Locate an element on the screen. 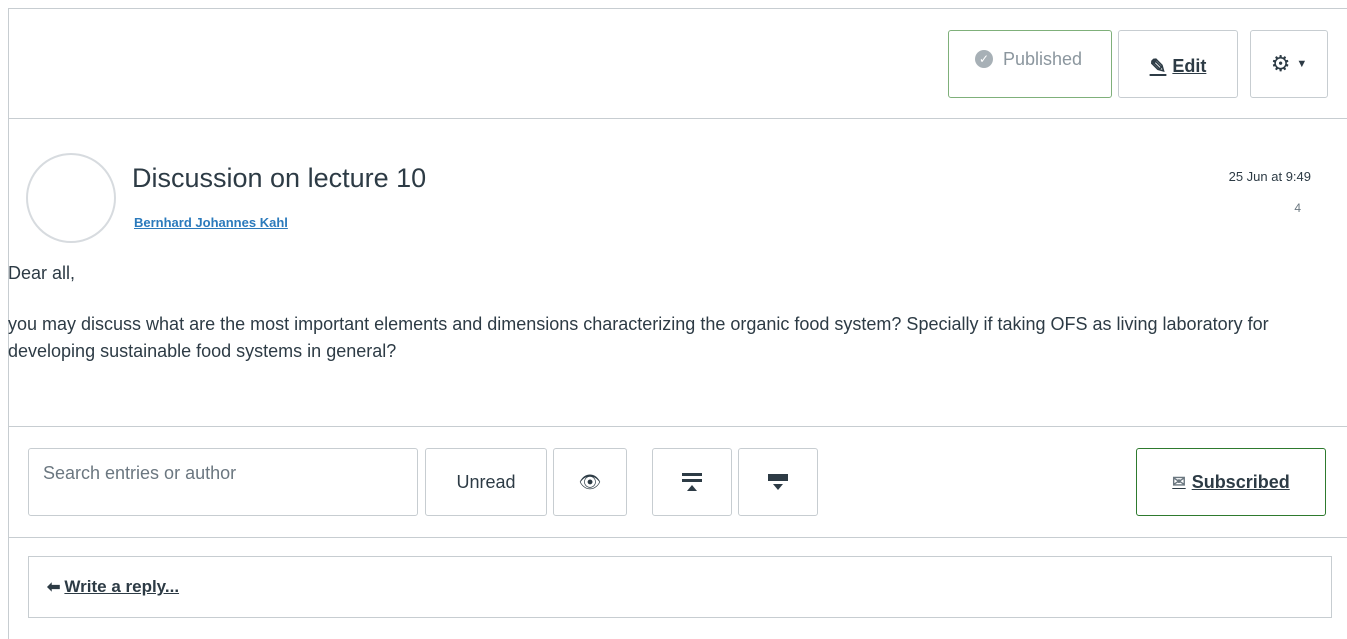 The height and width of the screenshot is (639, 1347). collapse-icon is located at coordinates (778, 482).